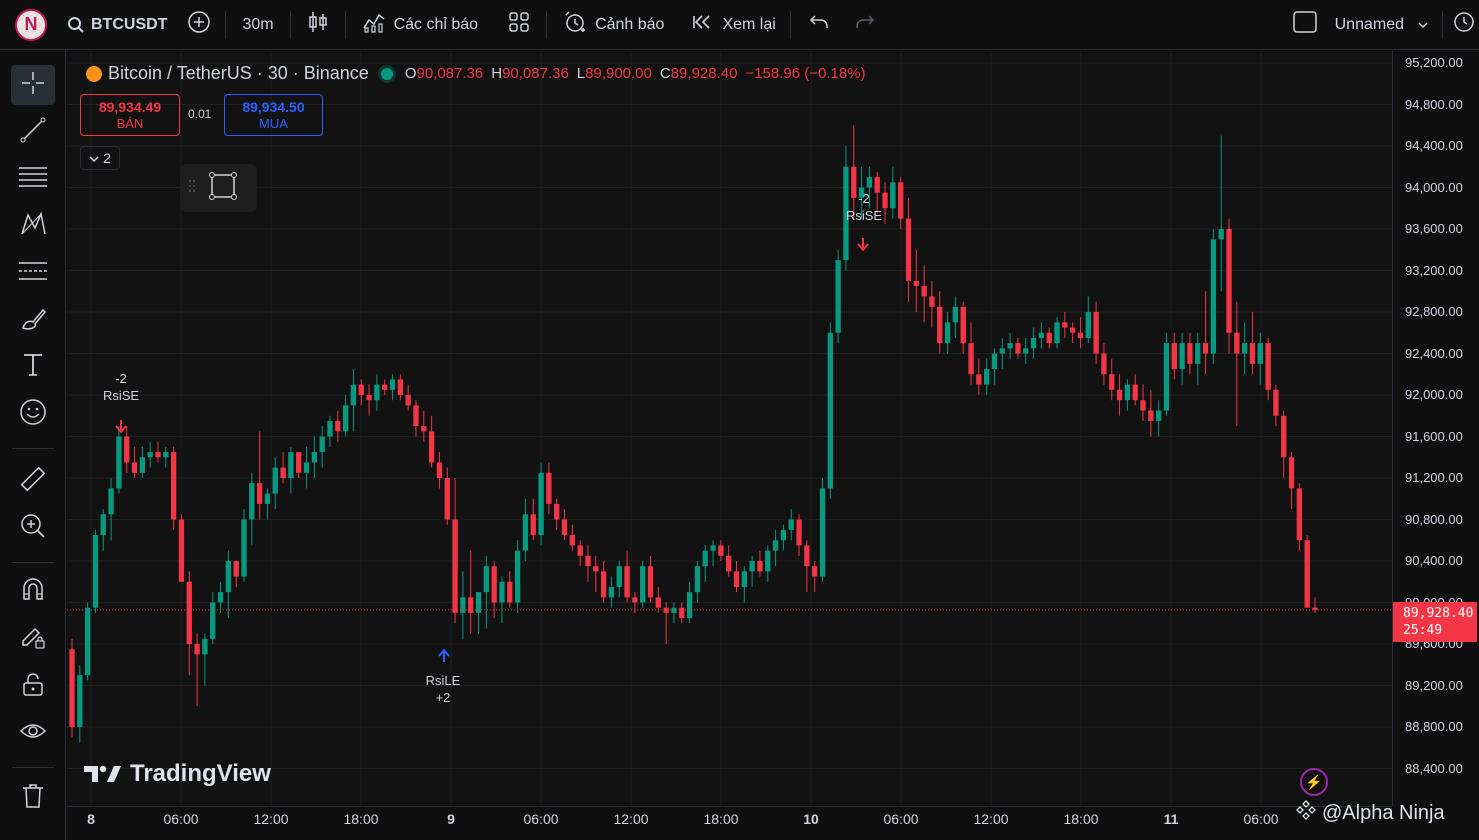 The height and width of the screenshot is (840, 1479). Describe the element at coordinates (31, 24) in the screenshot. I see `user-avatar: N` at that location.